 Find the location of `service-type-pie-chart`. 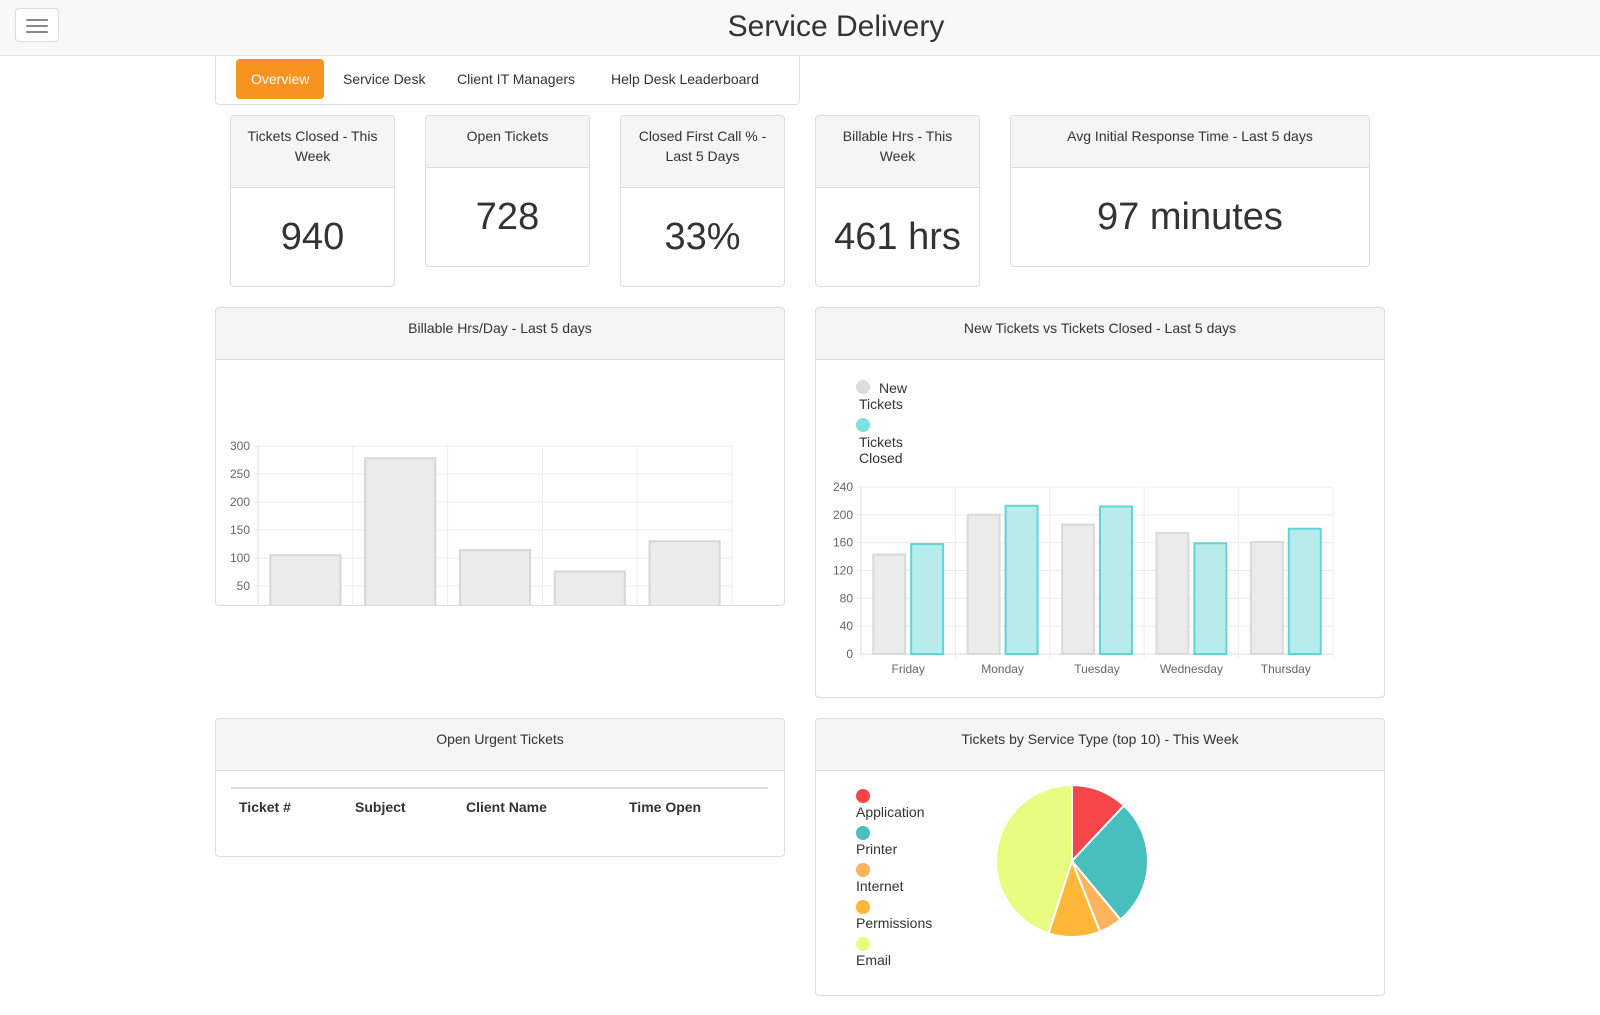

service-type-pie-chart is located at coordinates (1072, 860).